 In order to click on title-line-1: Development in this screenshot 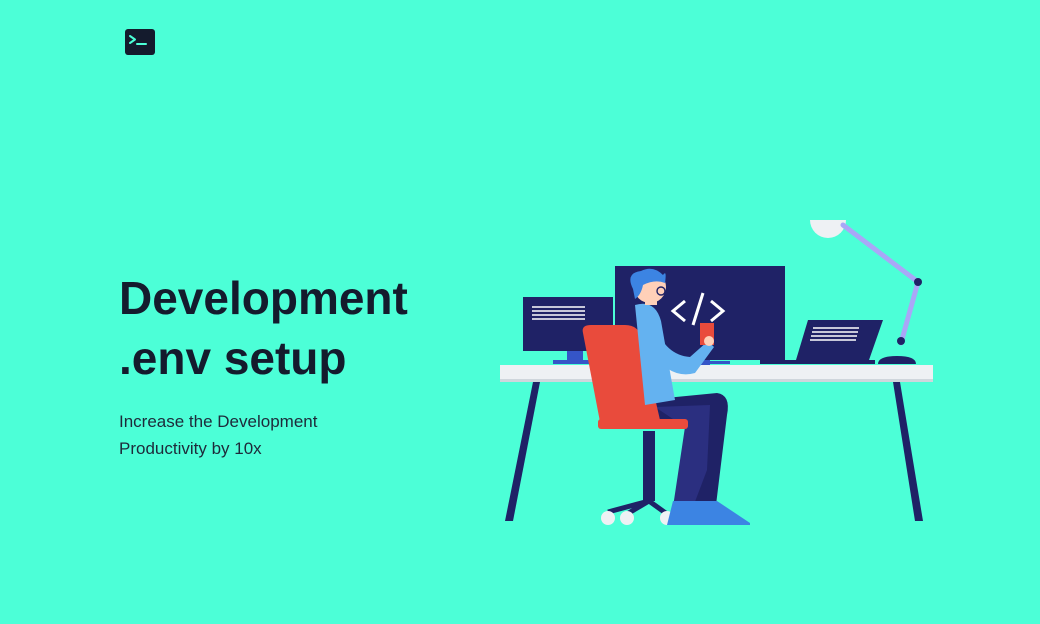, I will do `click(263, 298)`.